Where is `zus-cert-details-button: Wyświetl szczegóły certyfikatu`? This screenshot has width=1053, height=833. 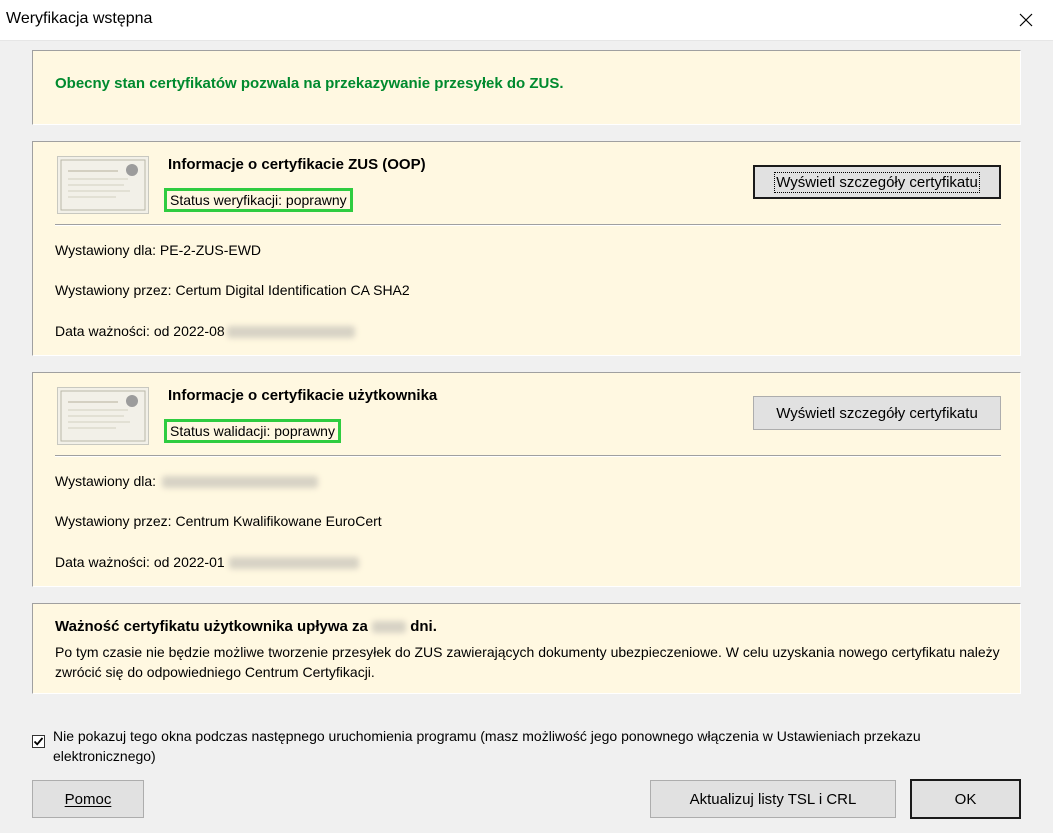 zus-cert-details-button: Wyświetl szczegóły certyfikatu is located at coordinates (877, 182).